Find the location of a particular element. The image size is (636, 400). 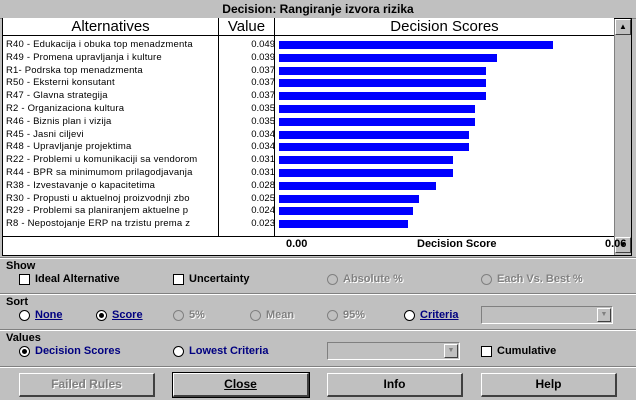

table-row: R45 - Jasni ciljevi 0.034 is located at coordinates (309, 134).